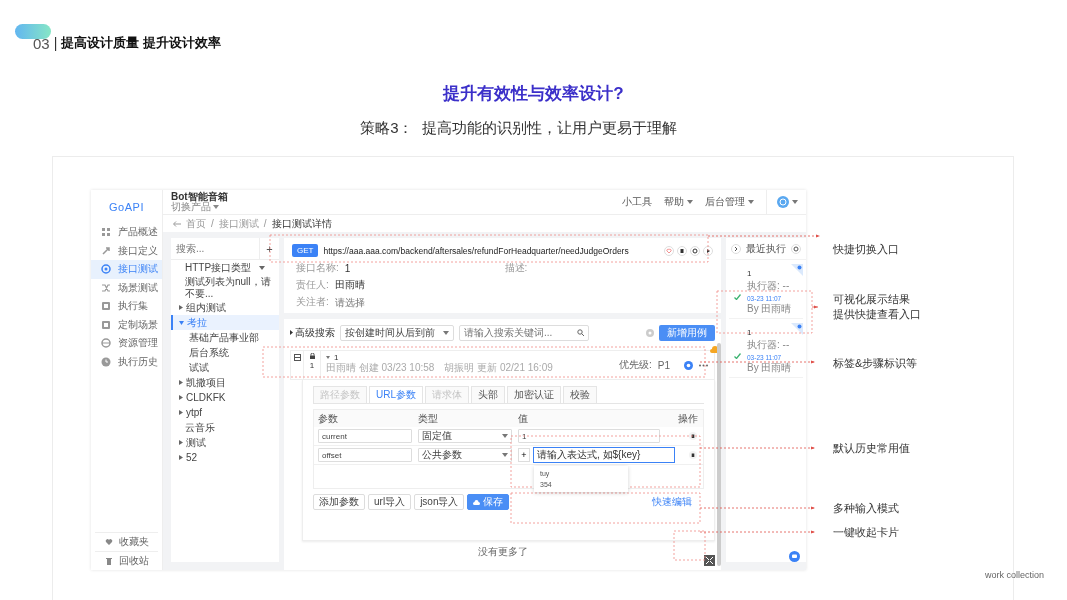 The width and height of the screenshot is (1067, 600). I want to click on tree-item: CLDKFK, so click(225, 397).